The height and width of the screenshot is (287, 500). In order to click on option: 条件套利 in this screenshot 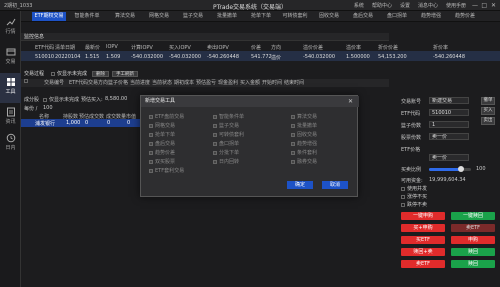, I will do `click(304, 152)`.